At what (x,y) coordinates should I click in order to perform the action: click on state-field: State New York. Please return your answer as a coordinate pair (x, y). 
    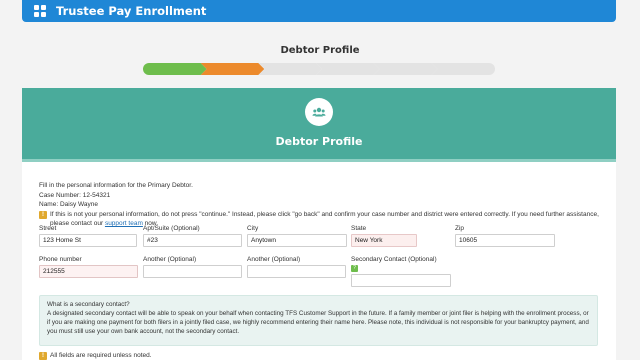
    Looking at the image, I should click on (384, 235).